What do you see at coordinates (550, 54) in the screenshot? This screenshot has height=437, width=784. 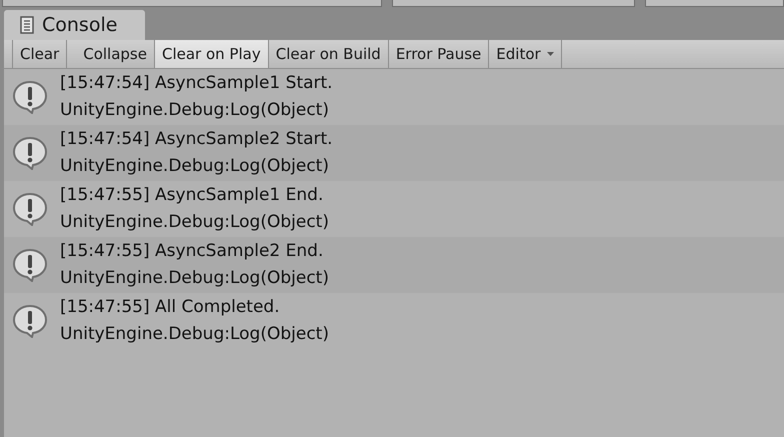 I see `caret-icon` at bounding box center [550, 54].